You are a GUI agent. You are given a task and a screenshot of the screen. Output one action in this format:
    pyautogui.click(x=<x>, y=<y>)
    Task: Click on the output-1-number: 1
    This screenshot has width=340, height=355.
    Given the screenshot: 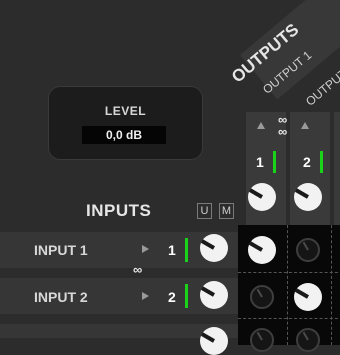 What is the action you would take?
    pyautogui.click(x=260, y=162)
    